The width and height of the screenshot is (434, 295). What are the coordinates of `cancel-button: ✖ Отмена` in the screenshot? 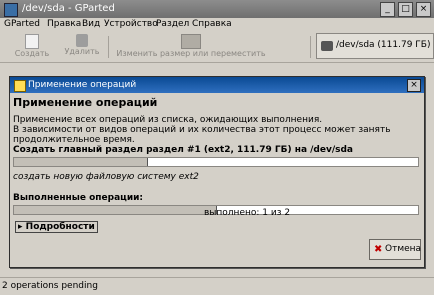 It's located at (395, 249).